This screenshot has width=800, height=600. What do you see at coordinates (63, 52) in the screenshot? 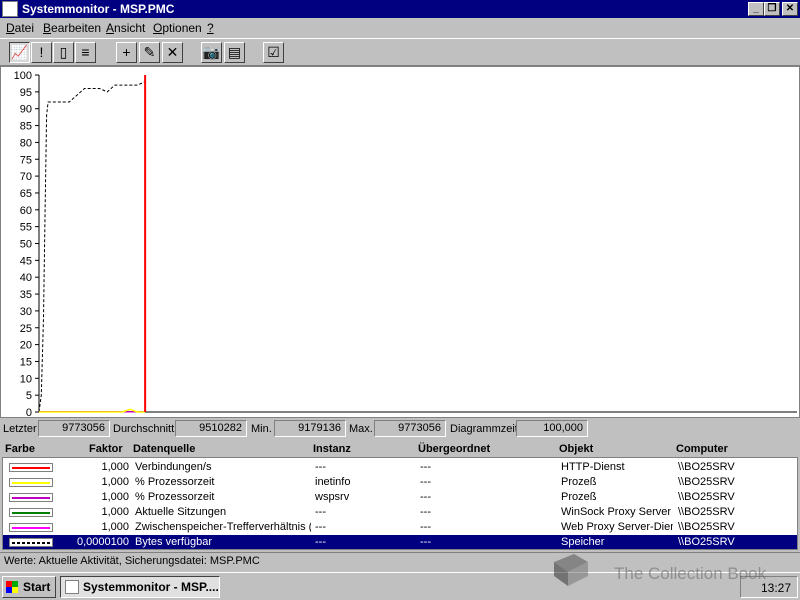
I see `log-view-button: ▯` at bounding box center [63, 52].